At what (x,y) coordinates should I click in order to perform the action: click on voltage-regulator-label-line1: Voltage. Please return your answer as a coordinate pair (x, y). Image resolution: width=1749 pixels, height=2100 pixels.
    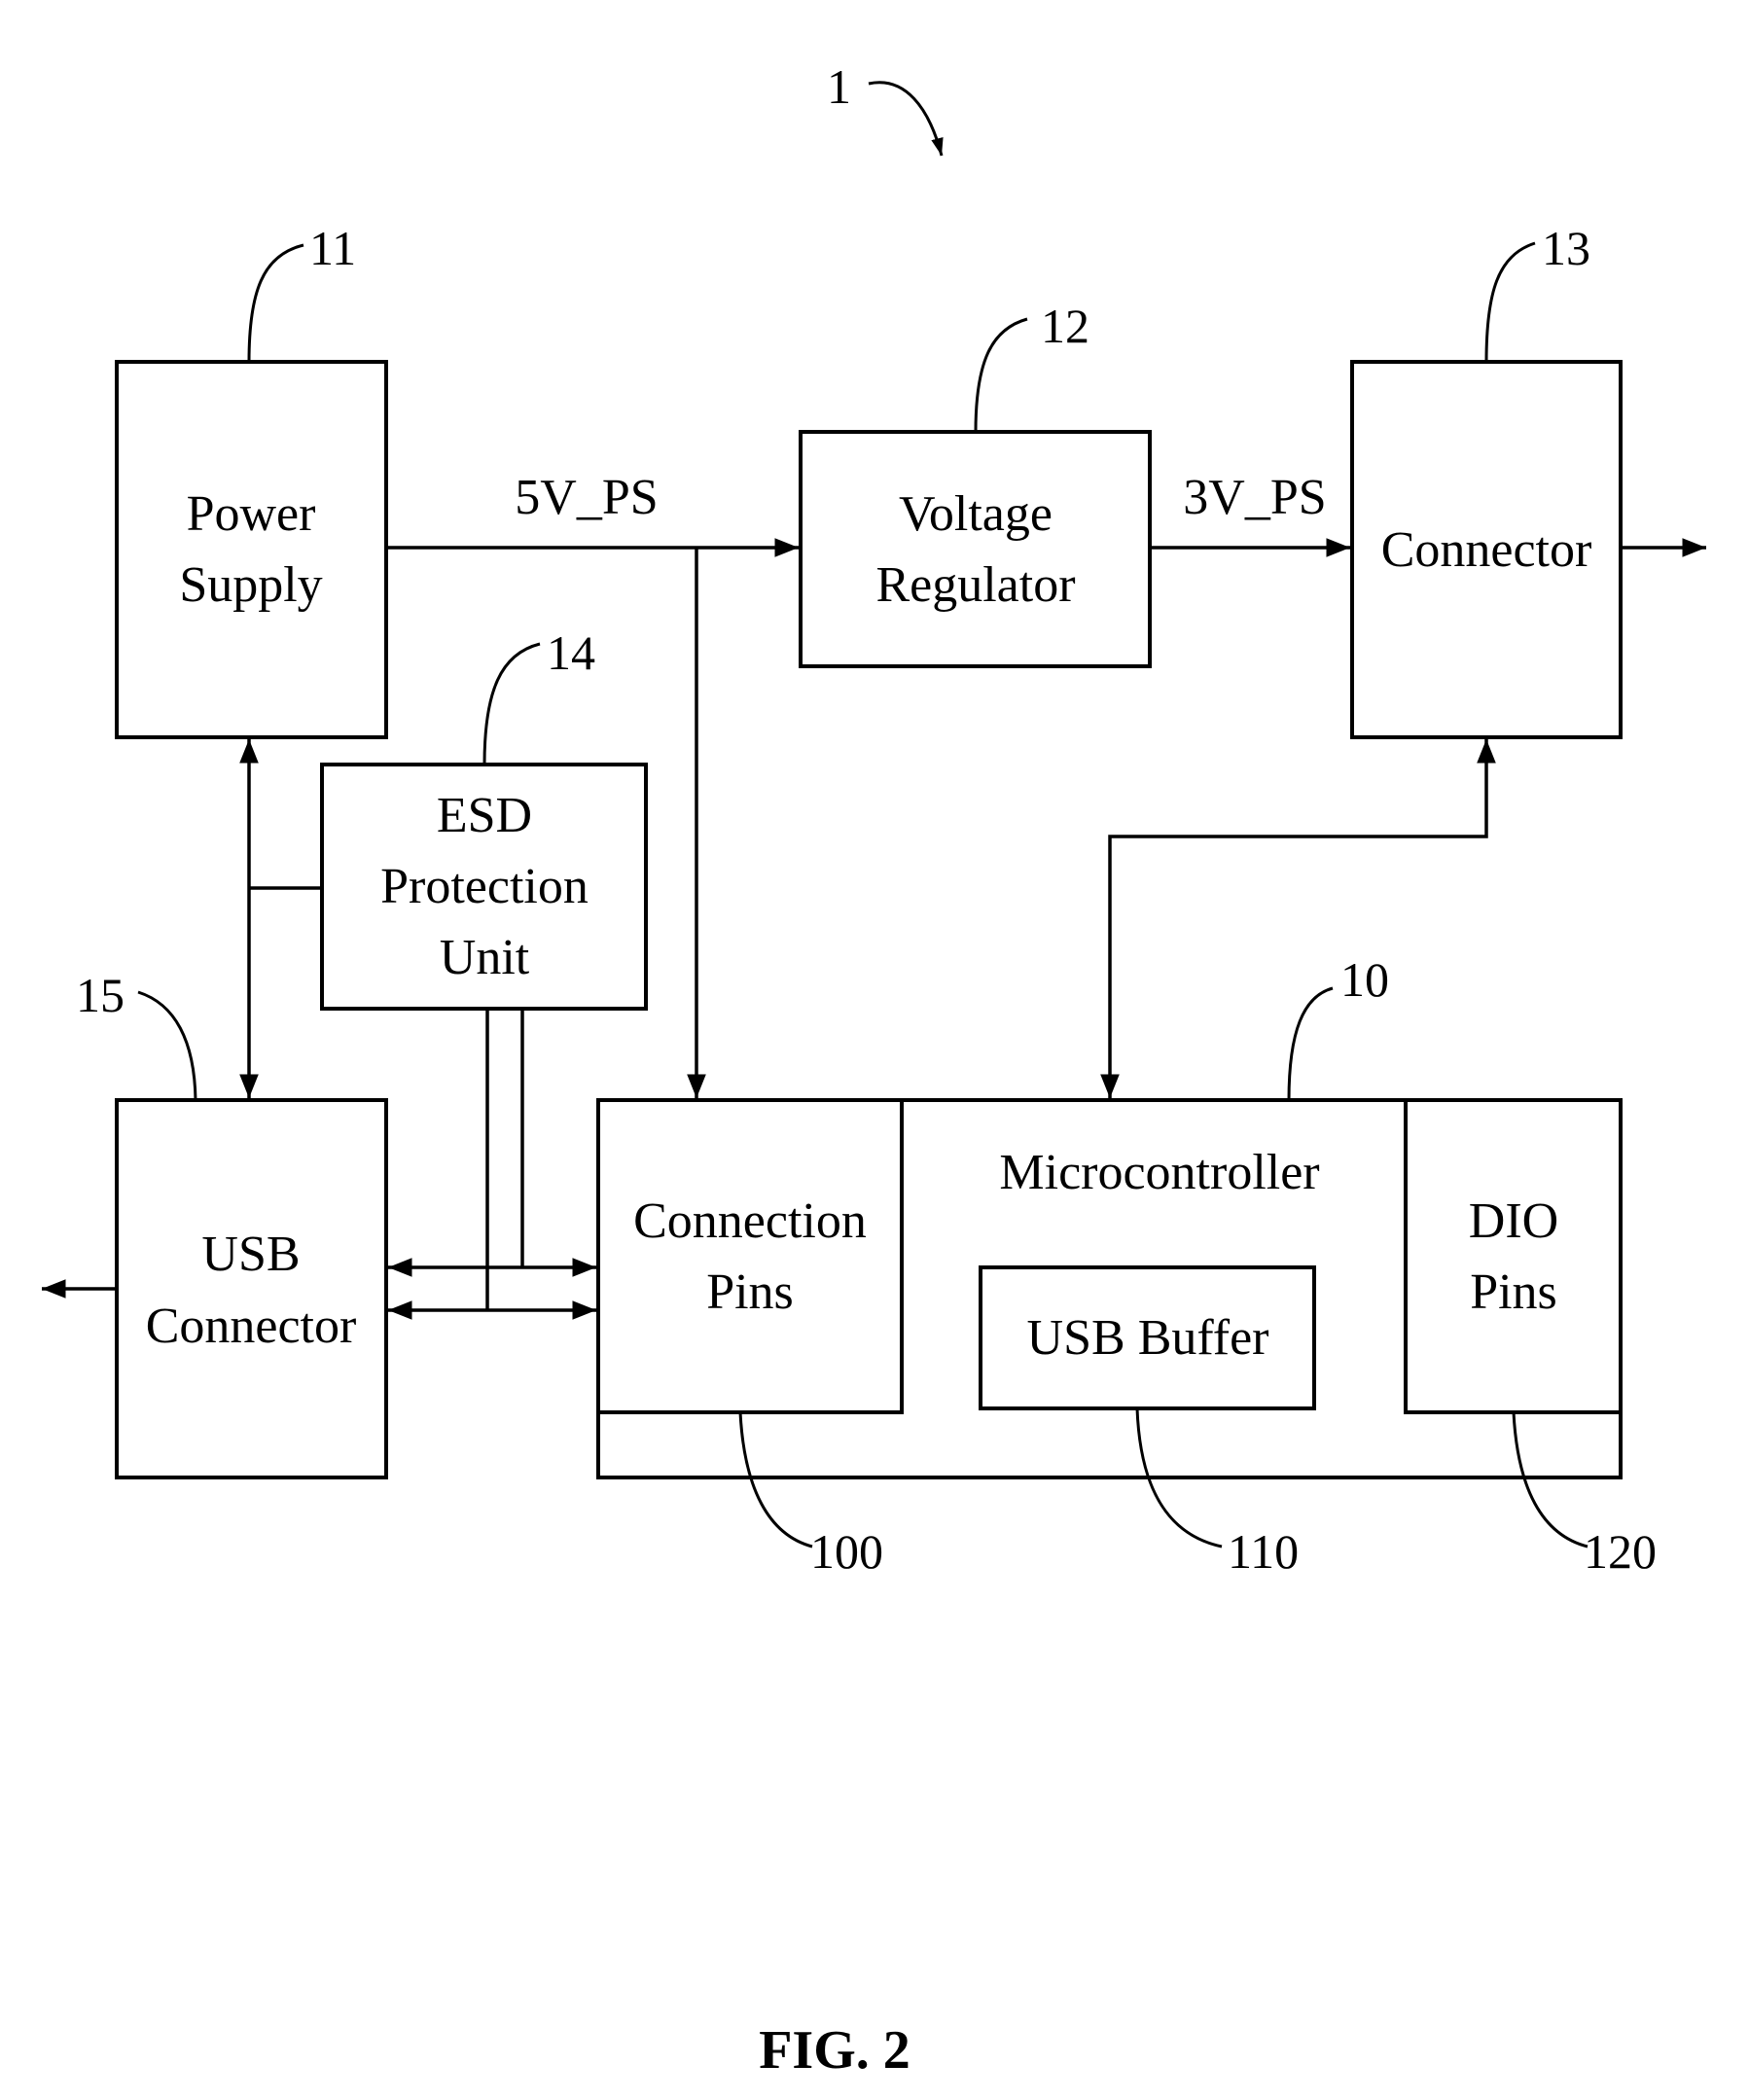
    Looking at the image, I should click on (976, 514).